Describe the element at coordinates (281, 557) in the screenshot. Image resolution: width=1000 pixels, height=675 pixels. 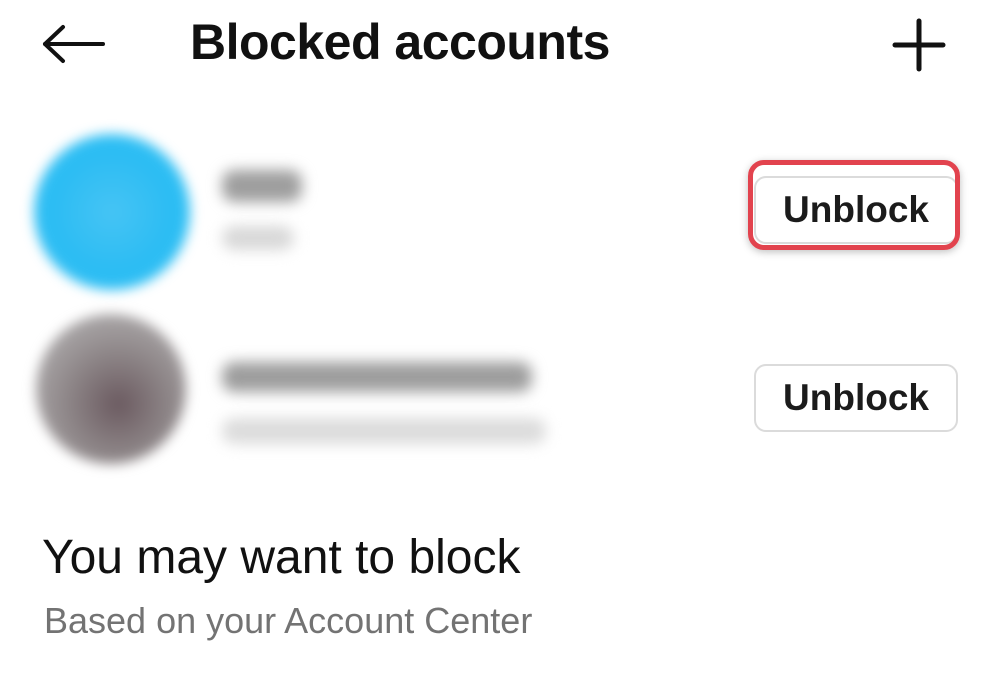
I see `suggestions-title: You may want to block` at that location.